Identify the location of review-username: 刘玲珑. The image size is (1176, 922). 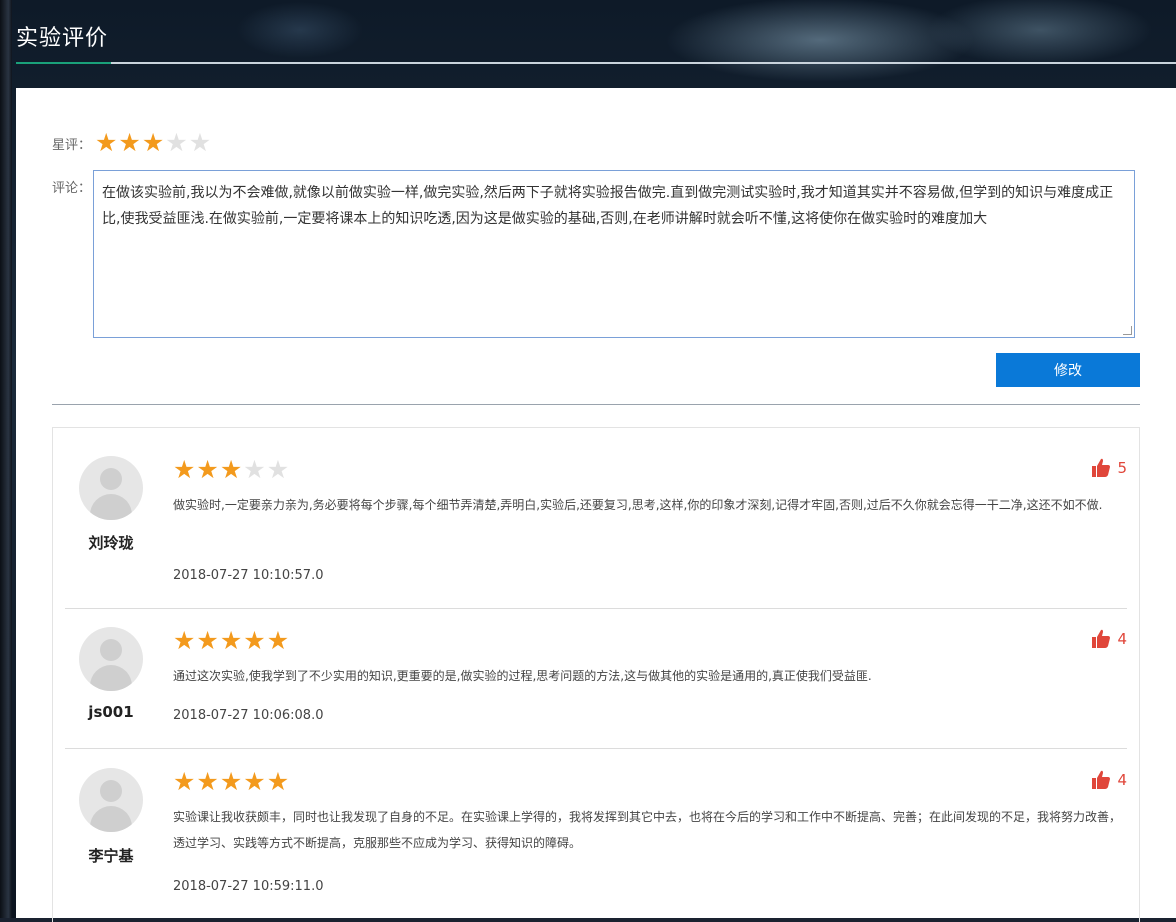
(111, 543).